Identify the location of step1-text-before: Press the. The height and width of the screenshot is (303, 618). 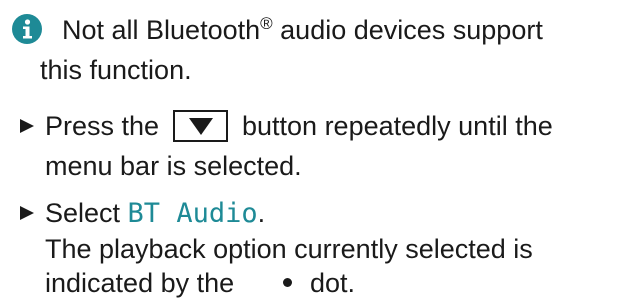
(102, 126).